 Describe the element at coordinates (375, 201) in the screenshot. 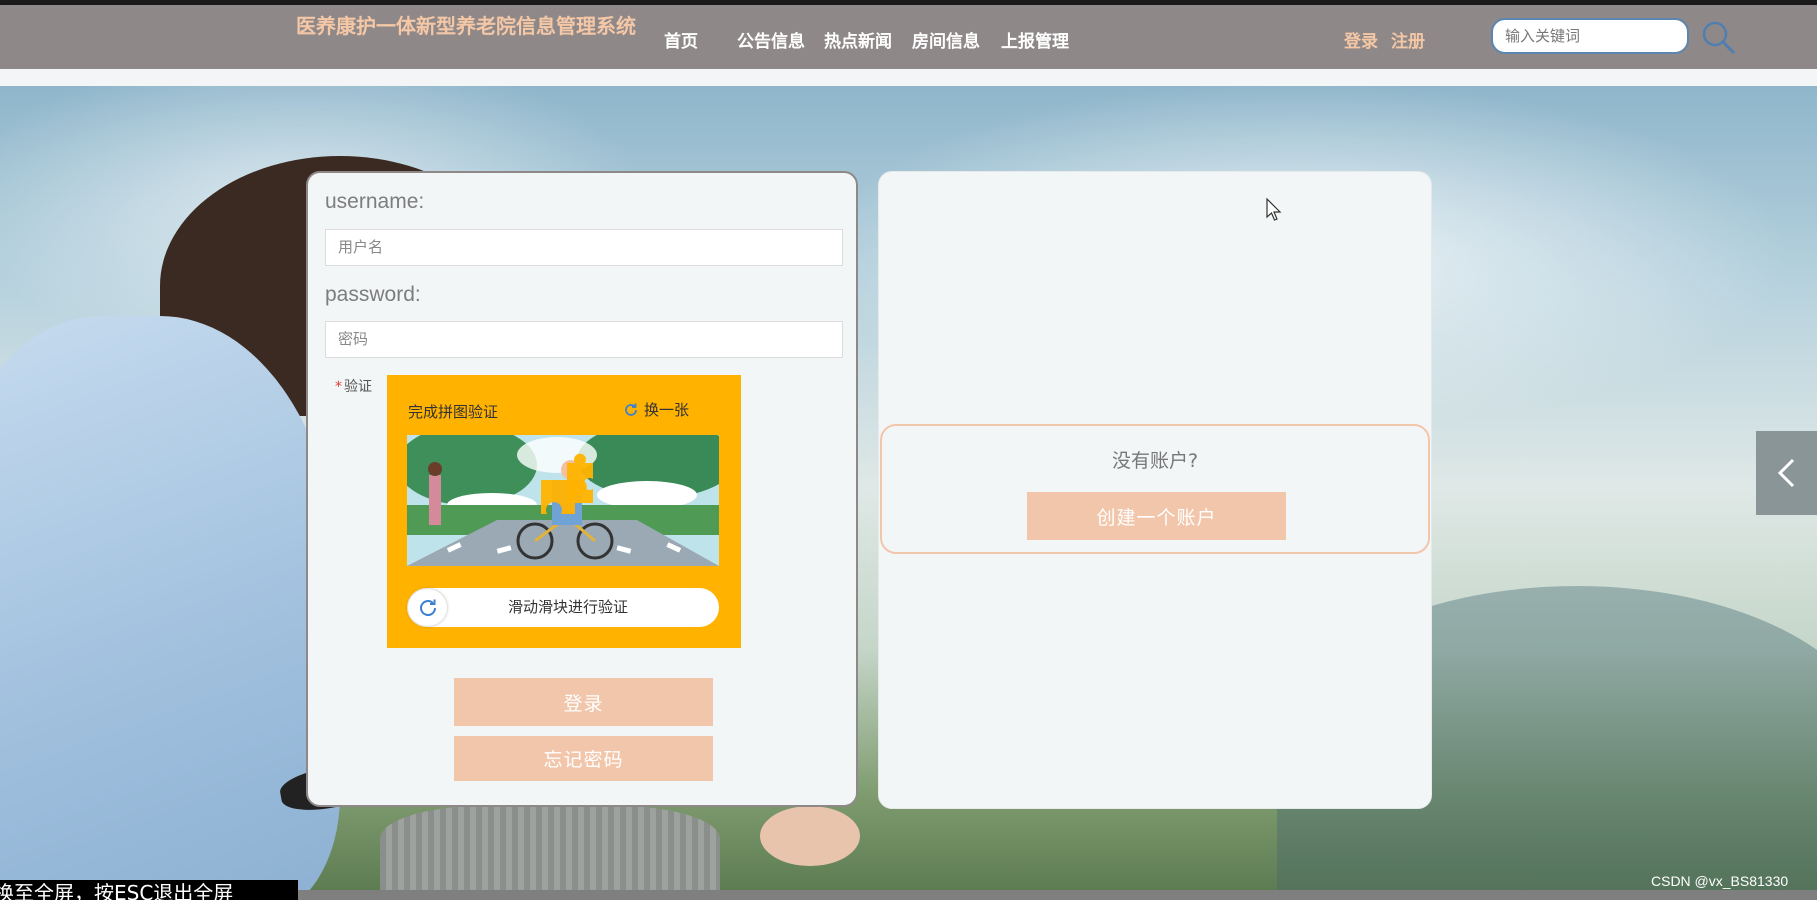

I see `username-label: username:` at that location.